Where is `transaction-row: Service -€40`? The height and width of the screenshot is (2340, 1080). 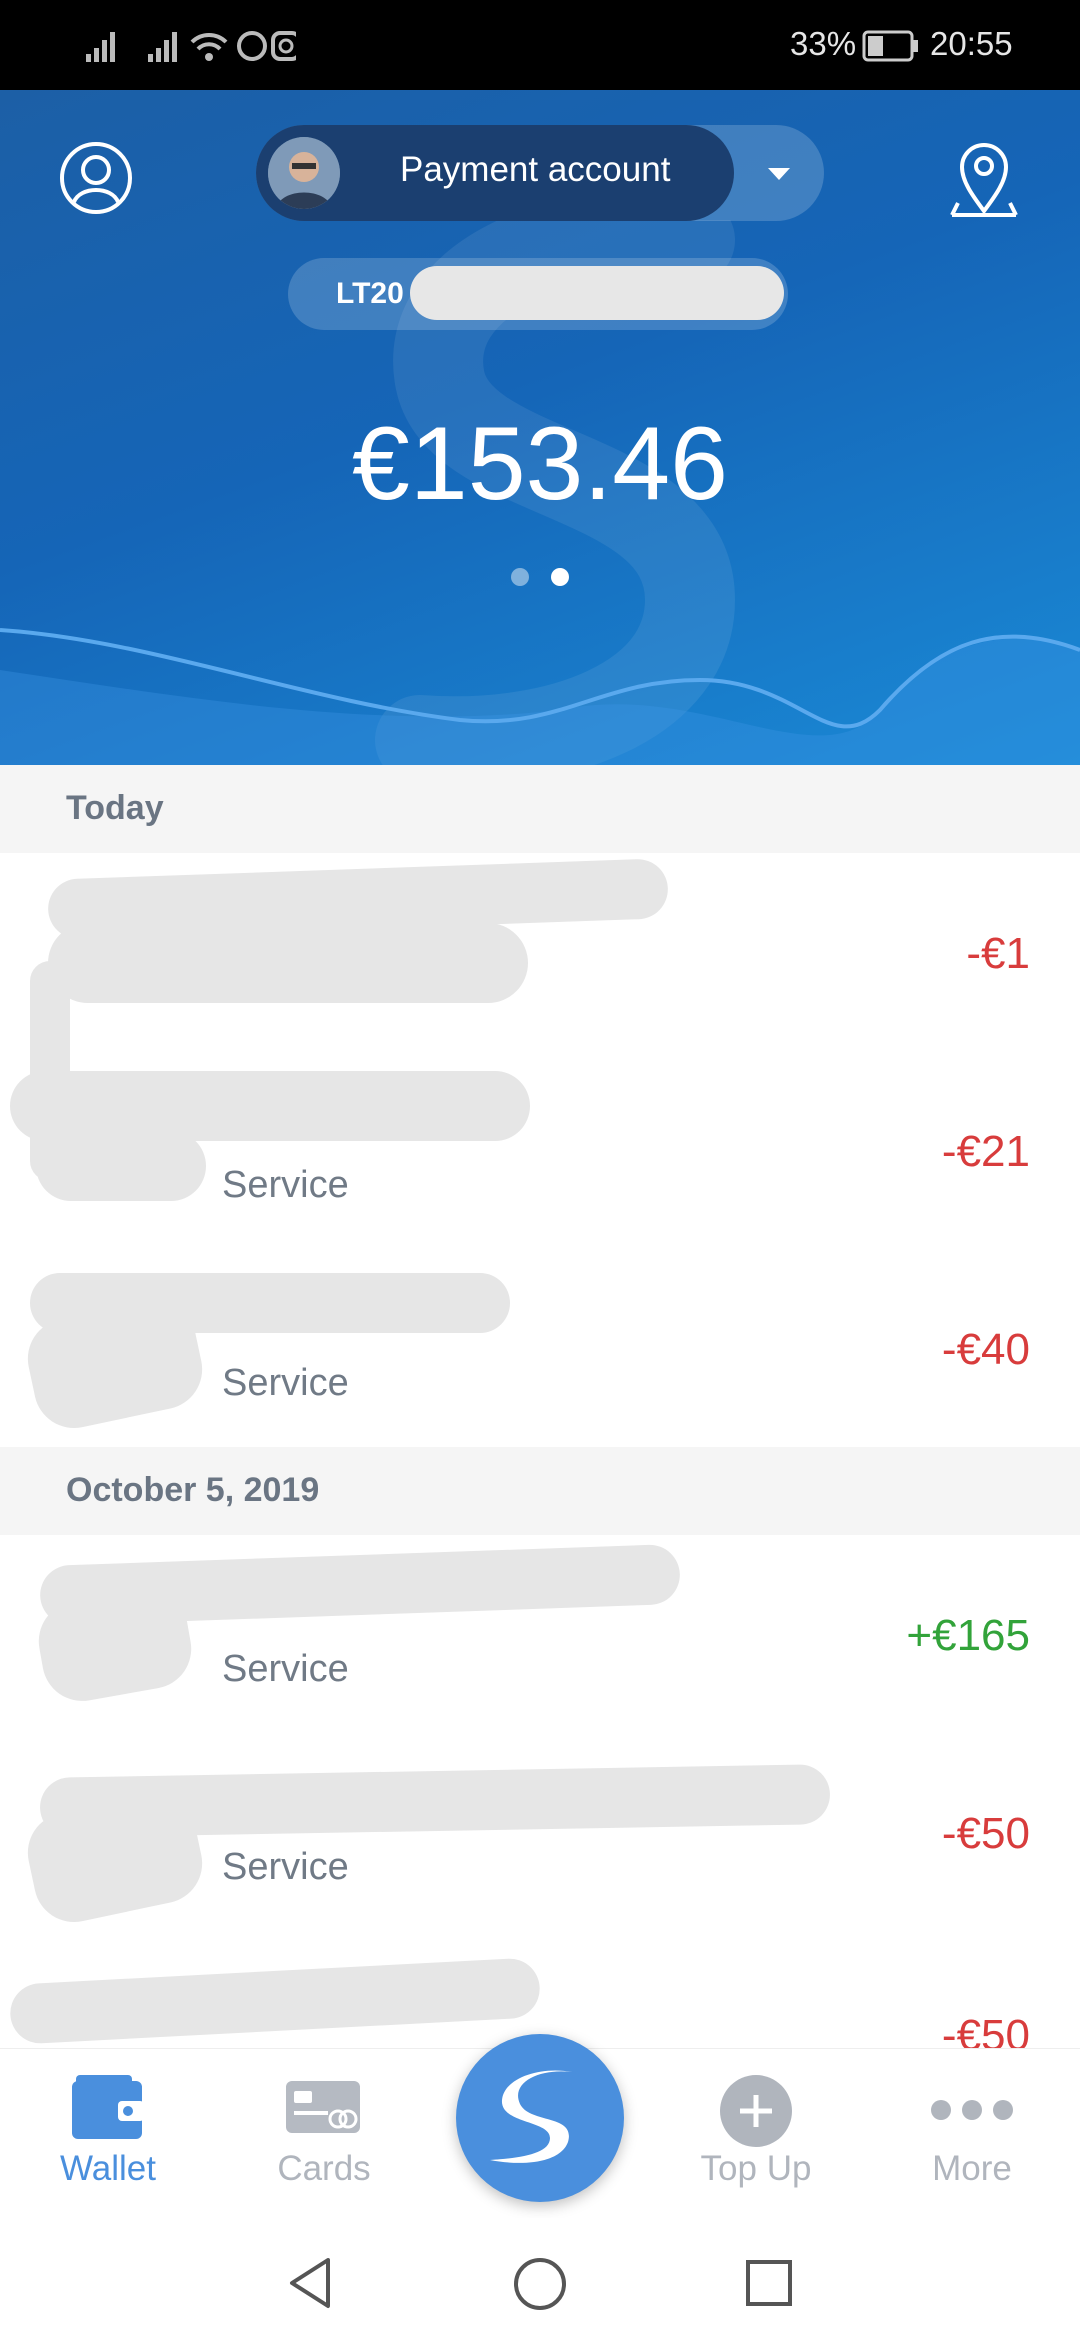
transaction-row: Service -€40 is located at coordinates (540, 1348).